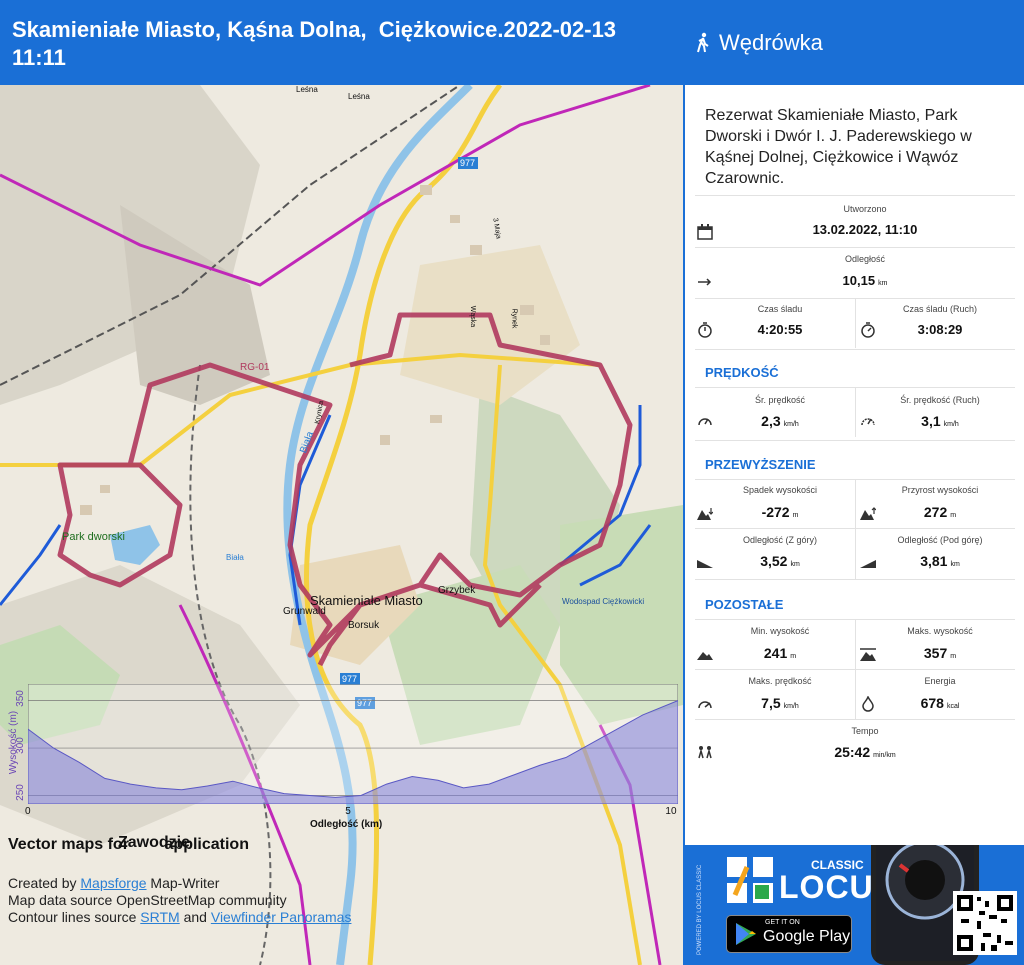 This screenshot has height=965, width=1024. What do you see at coordinates (705, 282) in the screenshot?
I see `distance-arrow-icon` at bounding box center [705, 282].